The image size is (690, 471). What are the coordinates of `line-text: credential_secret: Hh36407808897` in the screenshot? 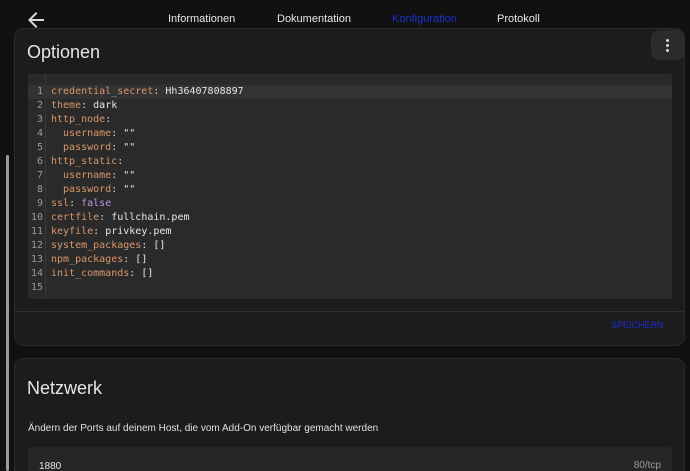 It's located at (147, 92).